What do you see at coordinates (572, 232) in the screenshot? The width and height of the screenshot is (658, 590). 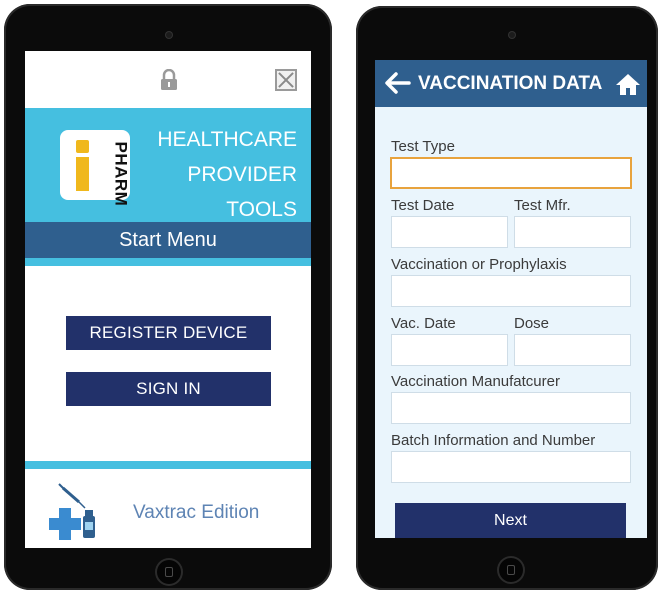 I see `test-mfr-field` at bounding box center [572, 232].